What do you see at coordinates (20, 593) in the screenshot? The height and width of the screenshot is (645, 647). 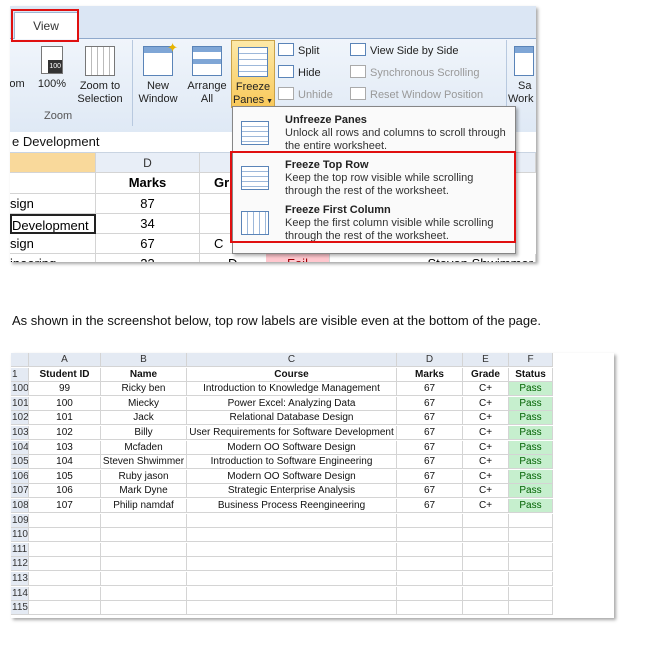 I see `row-header: 114` at bounding box center [20, 593].